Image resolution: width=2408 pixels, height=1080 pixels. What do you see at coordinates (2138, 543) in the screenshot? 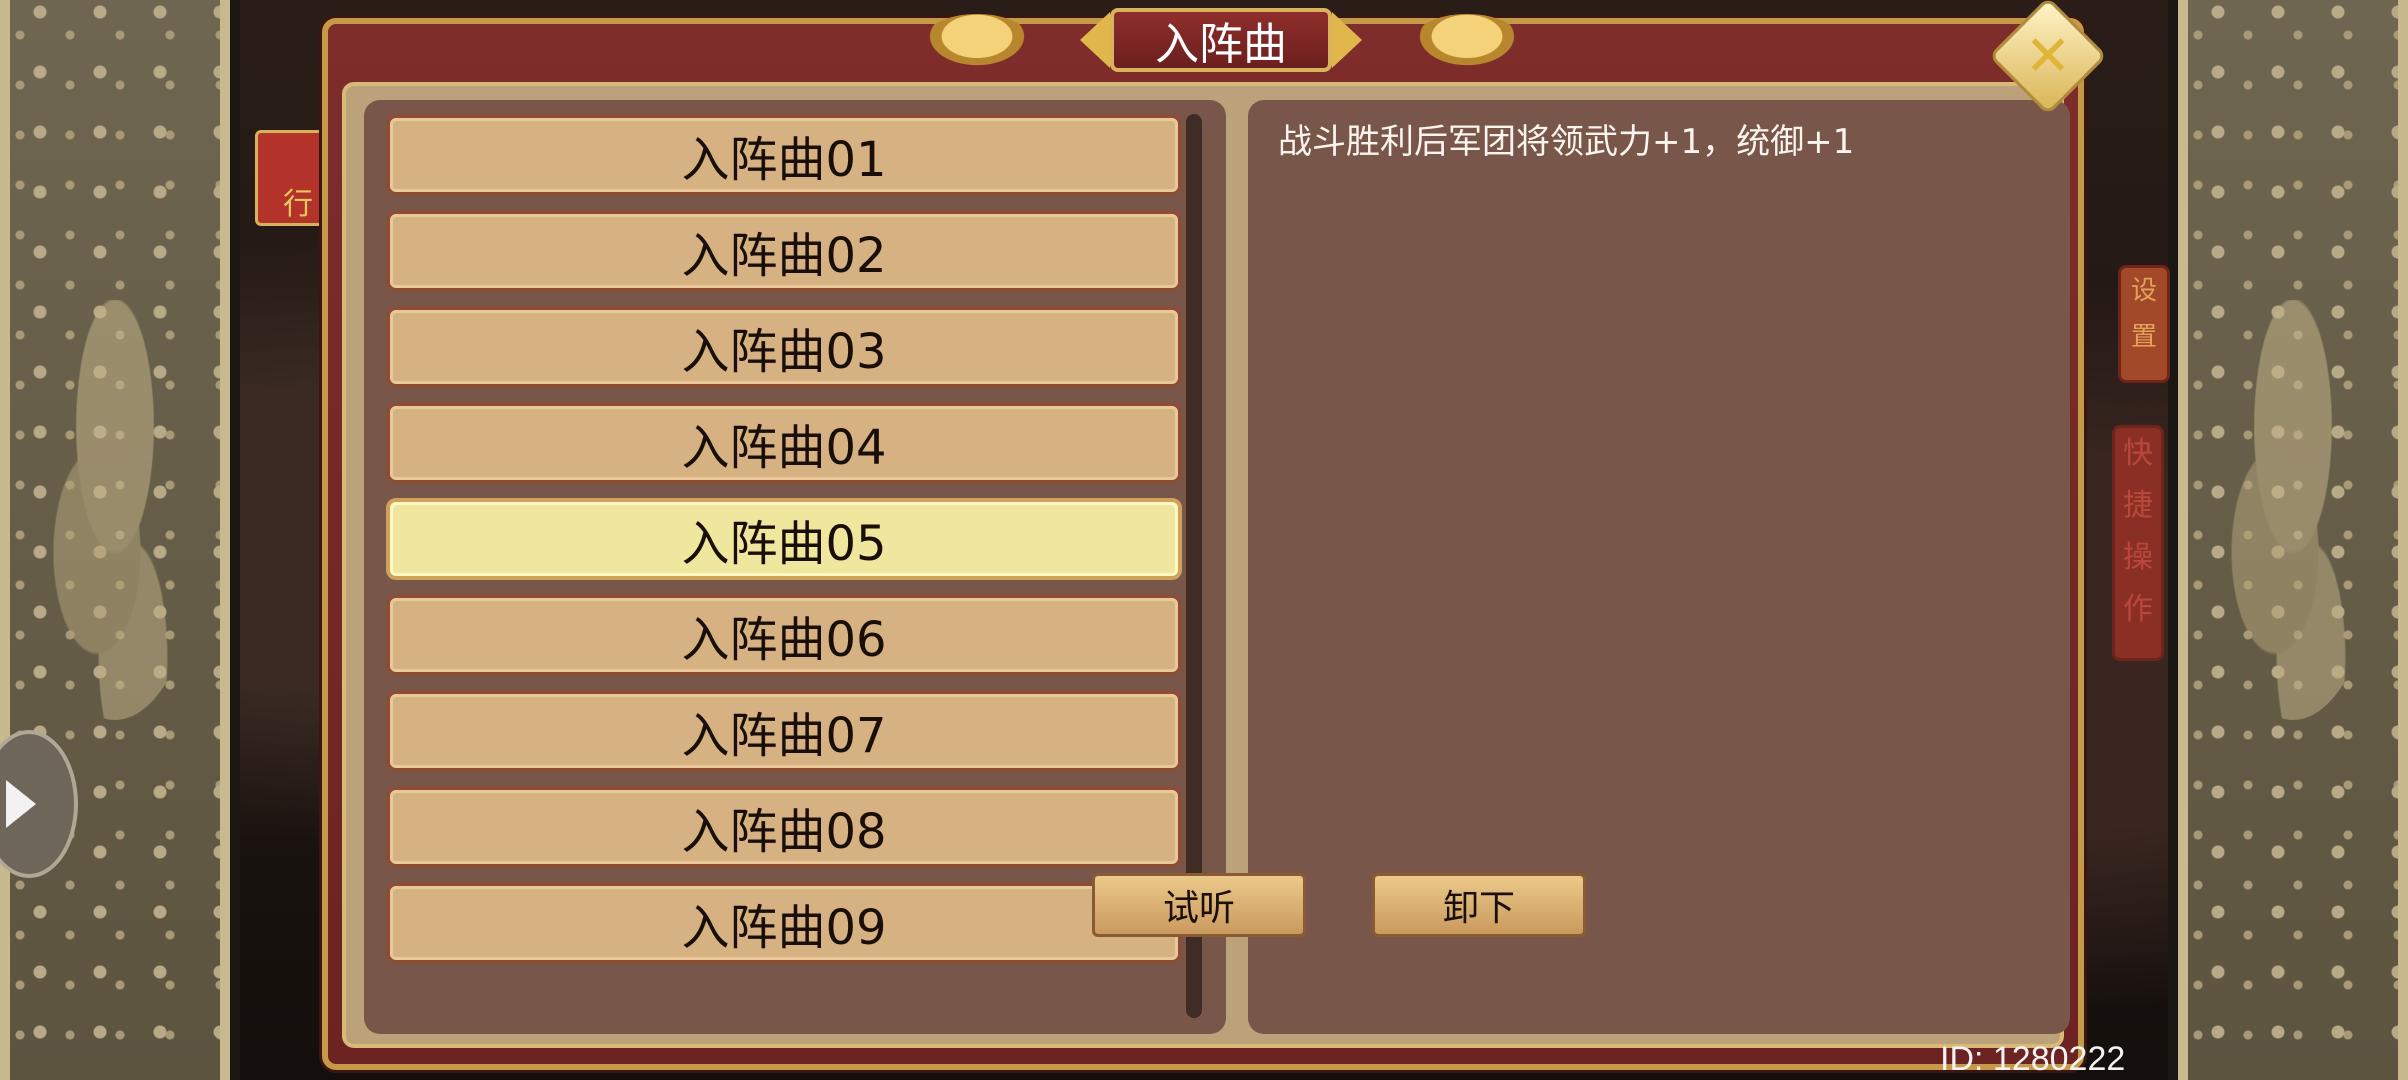
I see `quick-action-tab: 快捷操作` at bounding box center [2138, 543].